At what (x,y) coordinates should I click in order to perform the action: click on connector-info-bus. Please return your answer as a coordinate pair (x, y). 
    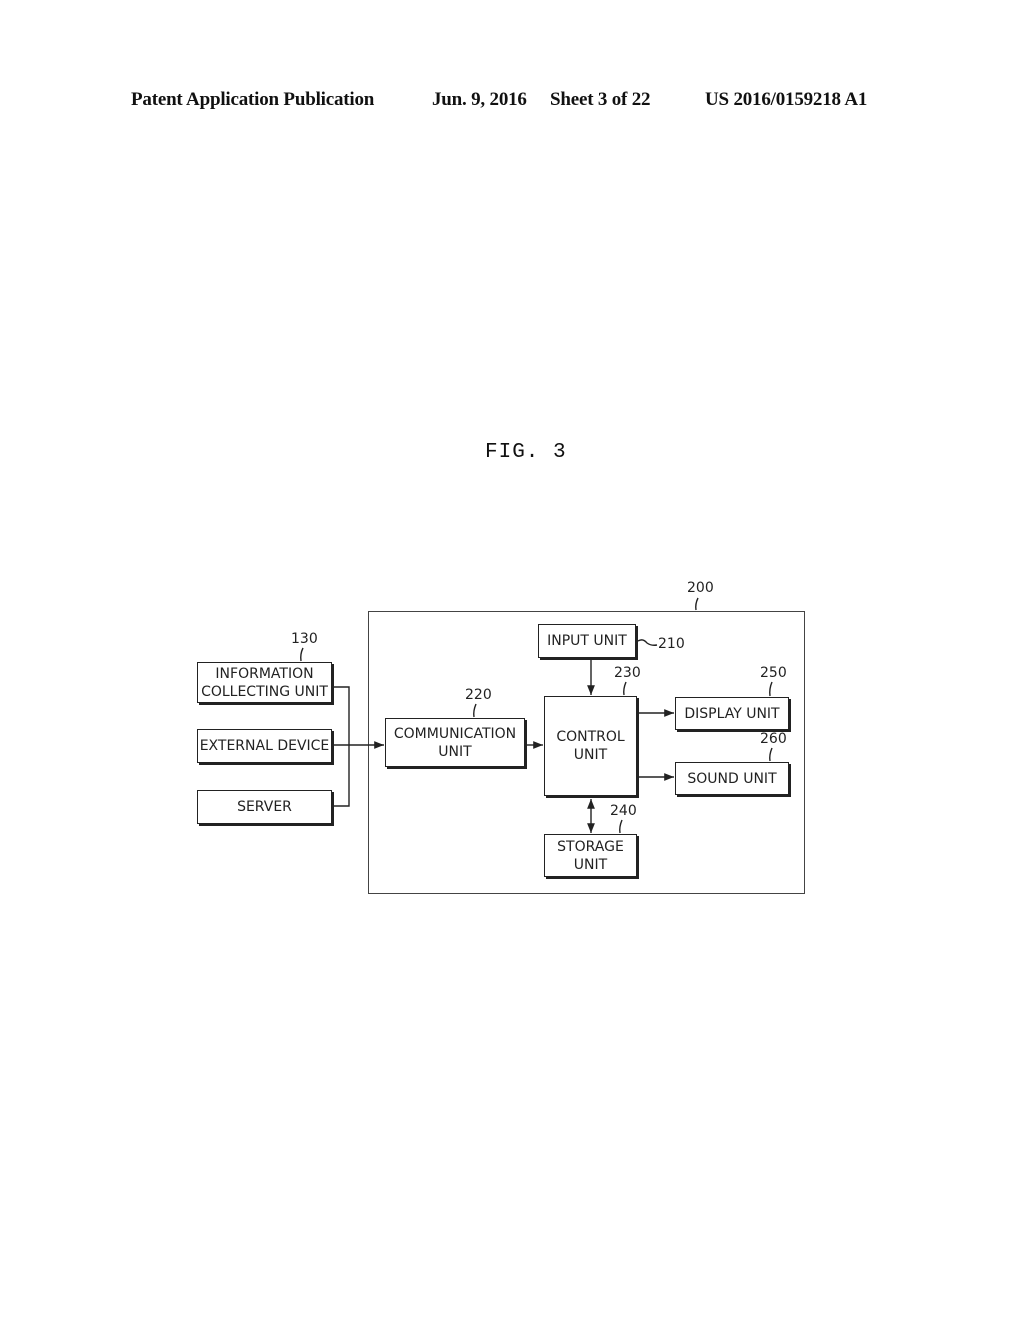
    Looking at the image, I should click on (342, 746).